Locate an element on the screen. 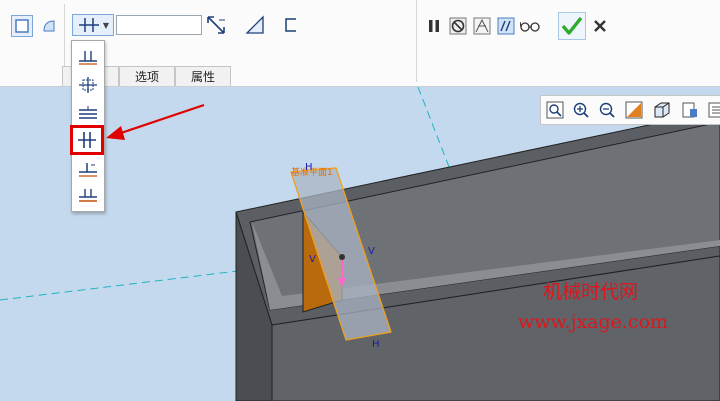 The image size is (720, 401). glasses-preview-button is located at coordinates (530, 26).